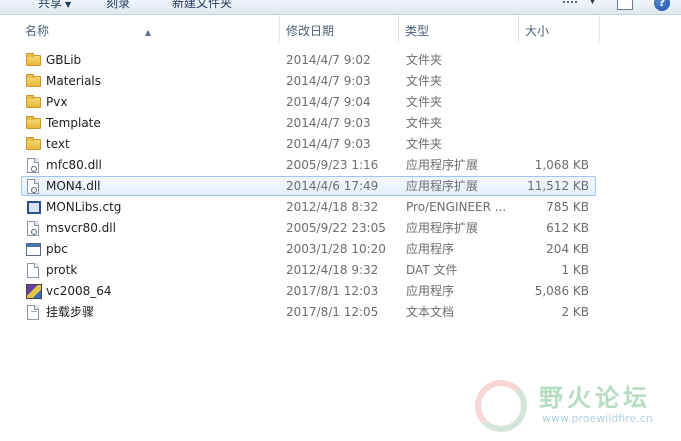  I want to click on file-row: text 2014/4/7 9:03 文件夹, so click(308, 144).